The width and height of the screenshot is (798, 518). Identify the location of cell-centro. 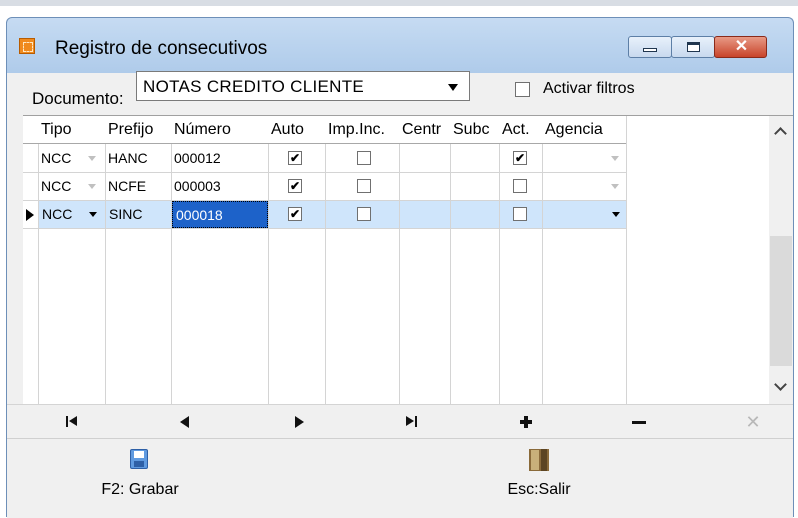
(425, 214).